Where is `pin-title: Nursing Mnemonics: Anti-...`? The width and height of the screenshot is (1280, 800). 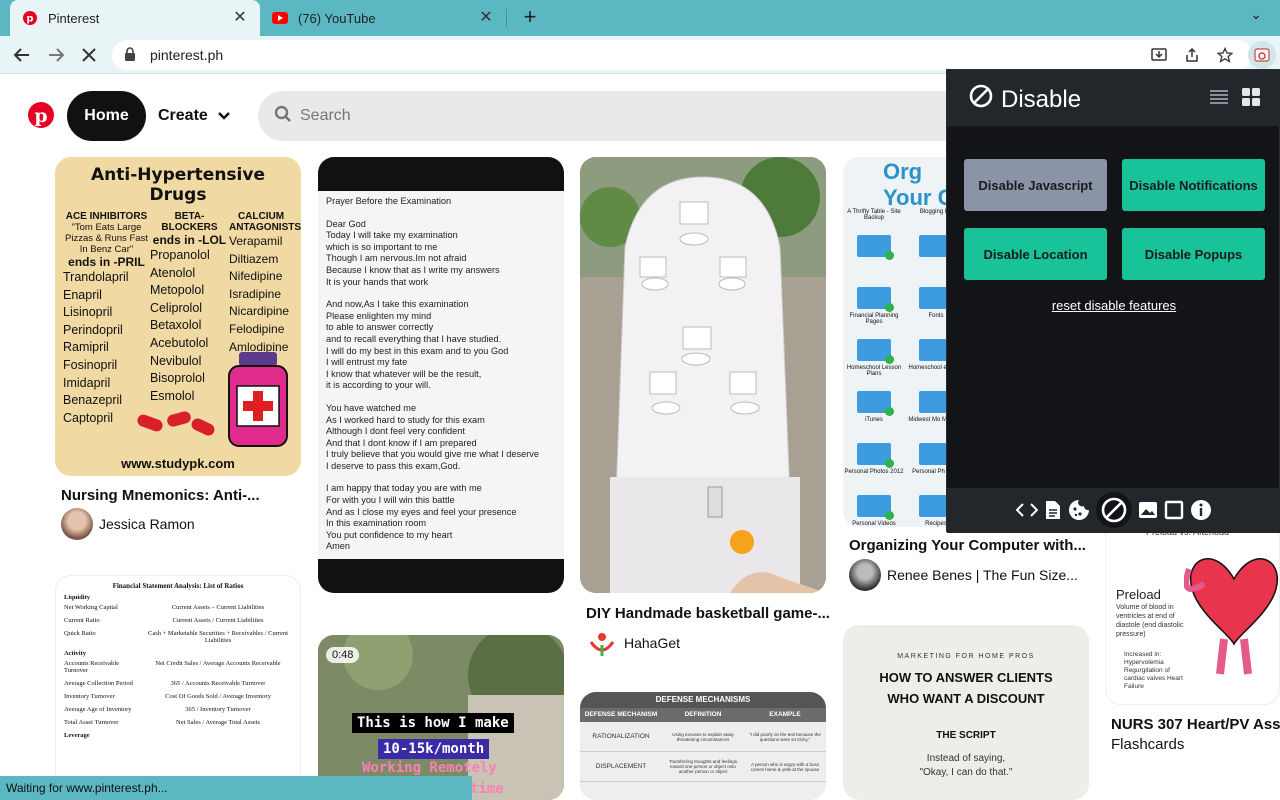
pin-title: Nursing Mnemonics: Anti-... is located at coordinates (160, 495).